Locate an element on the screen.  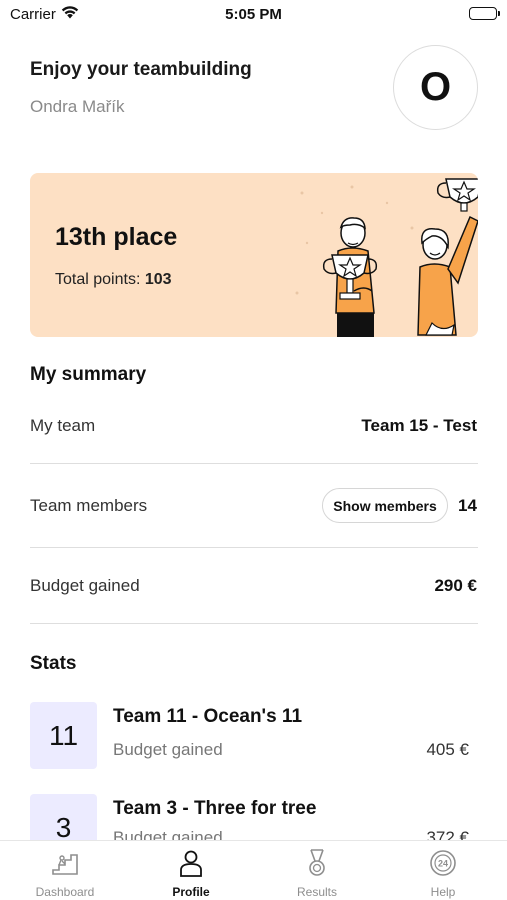
total-points: Total points: 103 is located at coordinates (113, 280).